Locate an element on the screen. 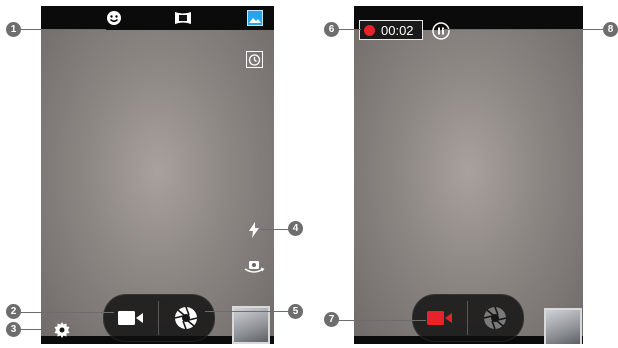 The image size is (618, 348). callout-6: 6 is located at coordinates (331, 29).